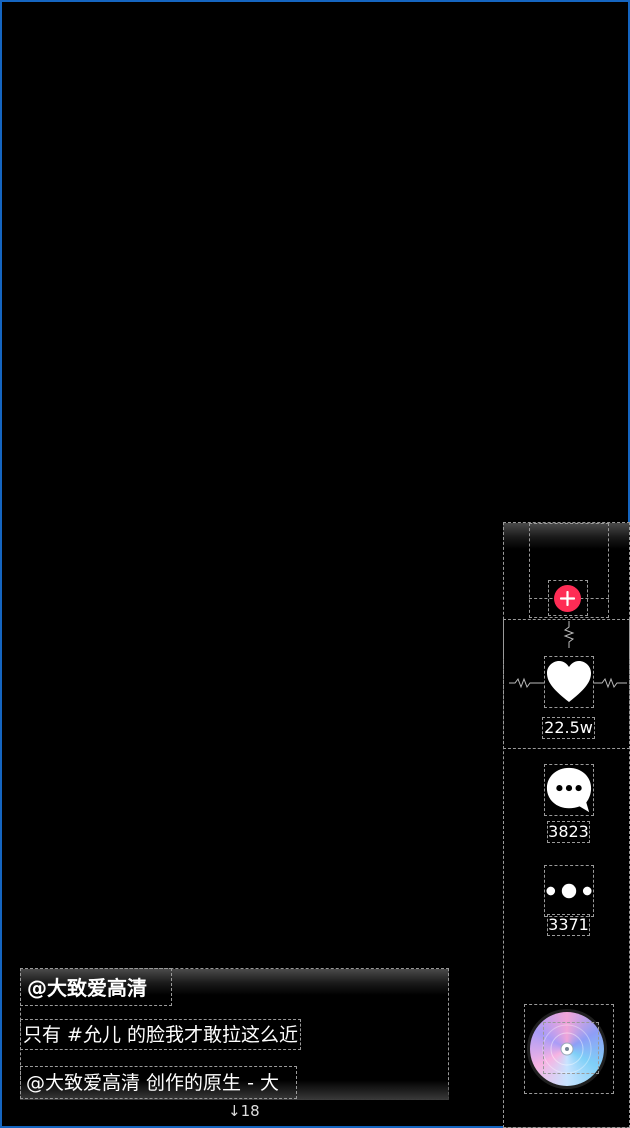 Image resolution: width=630 pixels, height=1128 pixels. I want to click on bottom-indicator: ↓18, so click(244, 1111).